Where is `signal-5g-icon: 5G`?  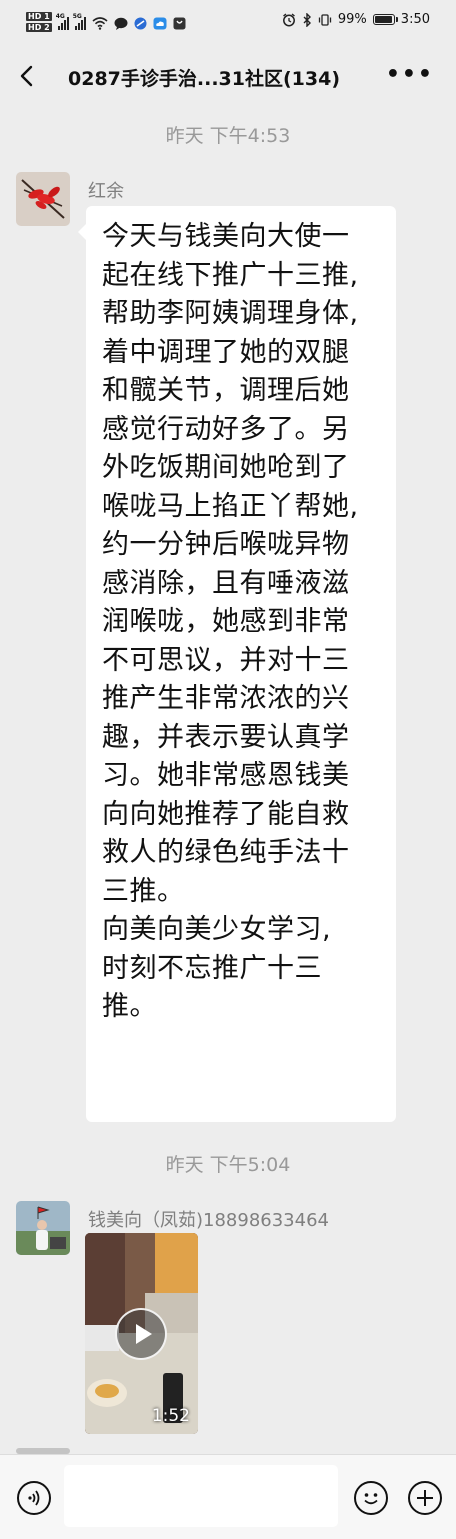 signal-5g-icon: 5G is located at coordinates (79, 21).